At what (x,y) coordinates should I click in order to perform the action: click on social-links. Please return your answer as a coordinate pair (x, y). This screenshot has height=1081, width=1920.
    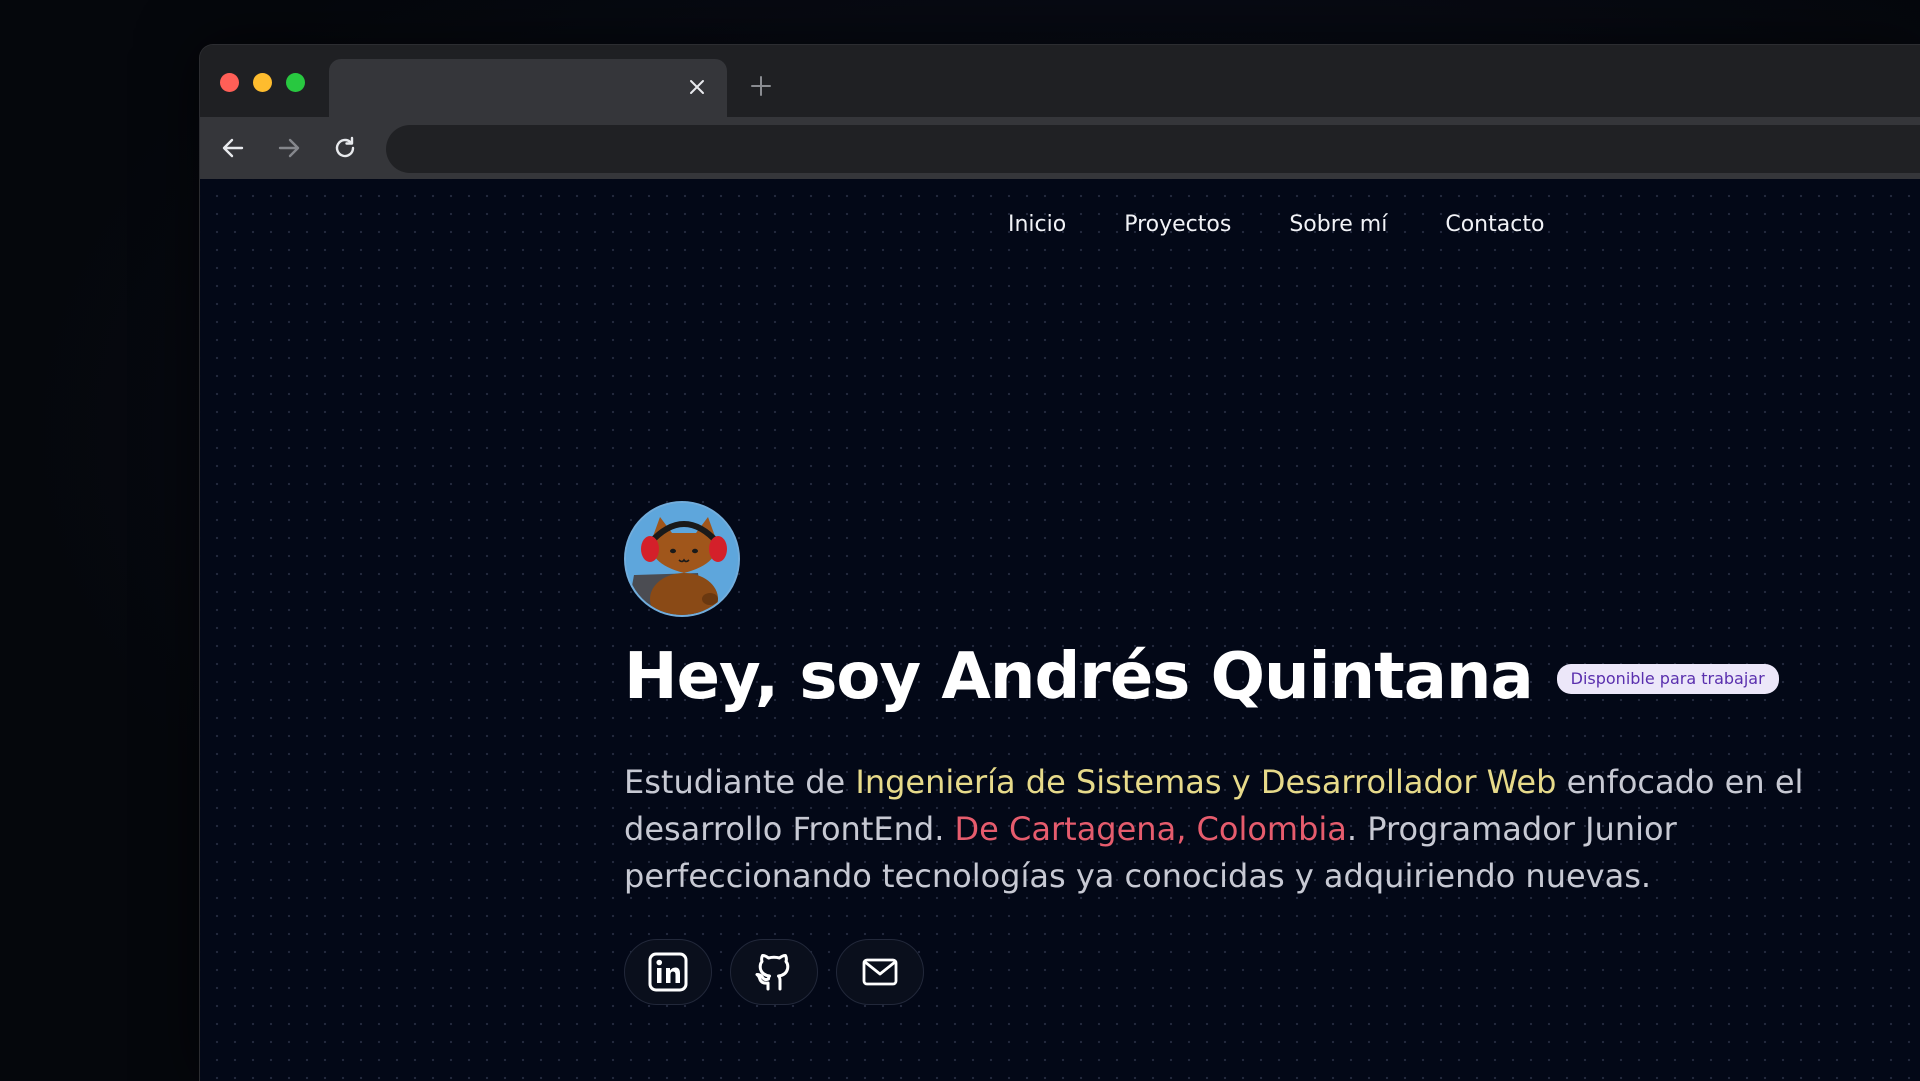
    Looking at the image, I should click on (774, 972).